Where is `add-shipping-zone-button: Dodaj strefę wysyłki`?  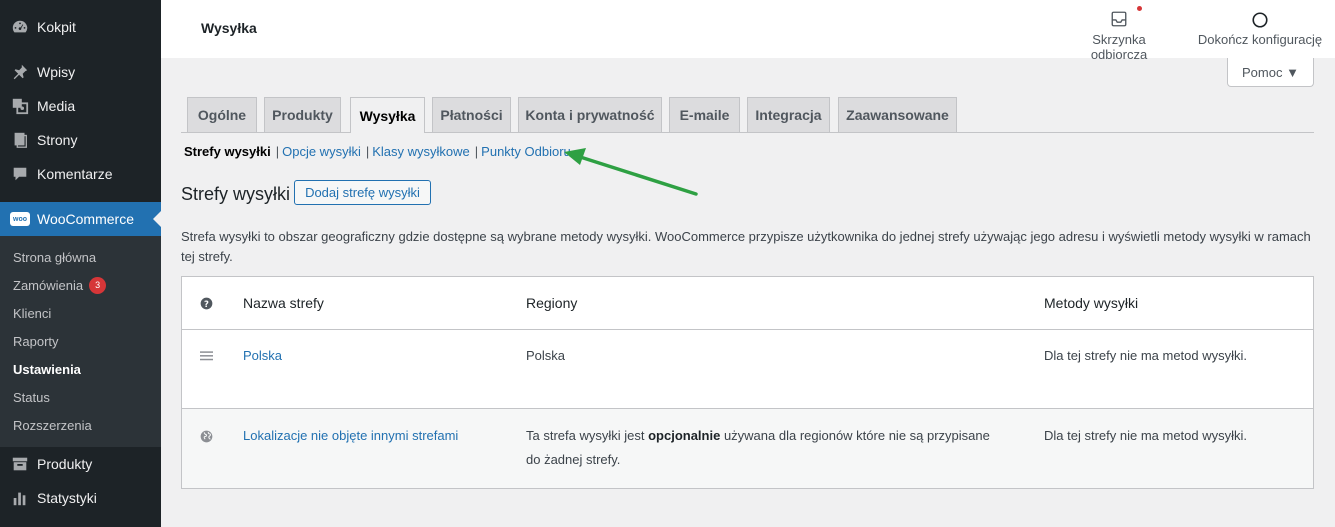 add-shipping-zone-button: Dodaj strefę wysyłki is located at coordinates (362, 192).